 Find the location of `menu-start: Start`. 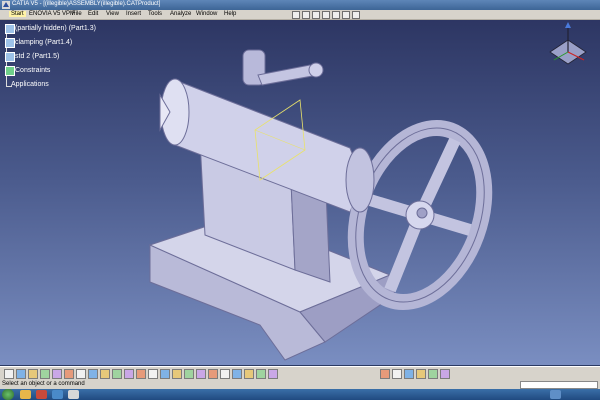

menu-start: Start is located at coordinates (17, 14).